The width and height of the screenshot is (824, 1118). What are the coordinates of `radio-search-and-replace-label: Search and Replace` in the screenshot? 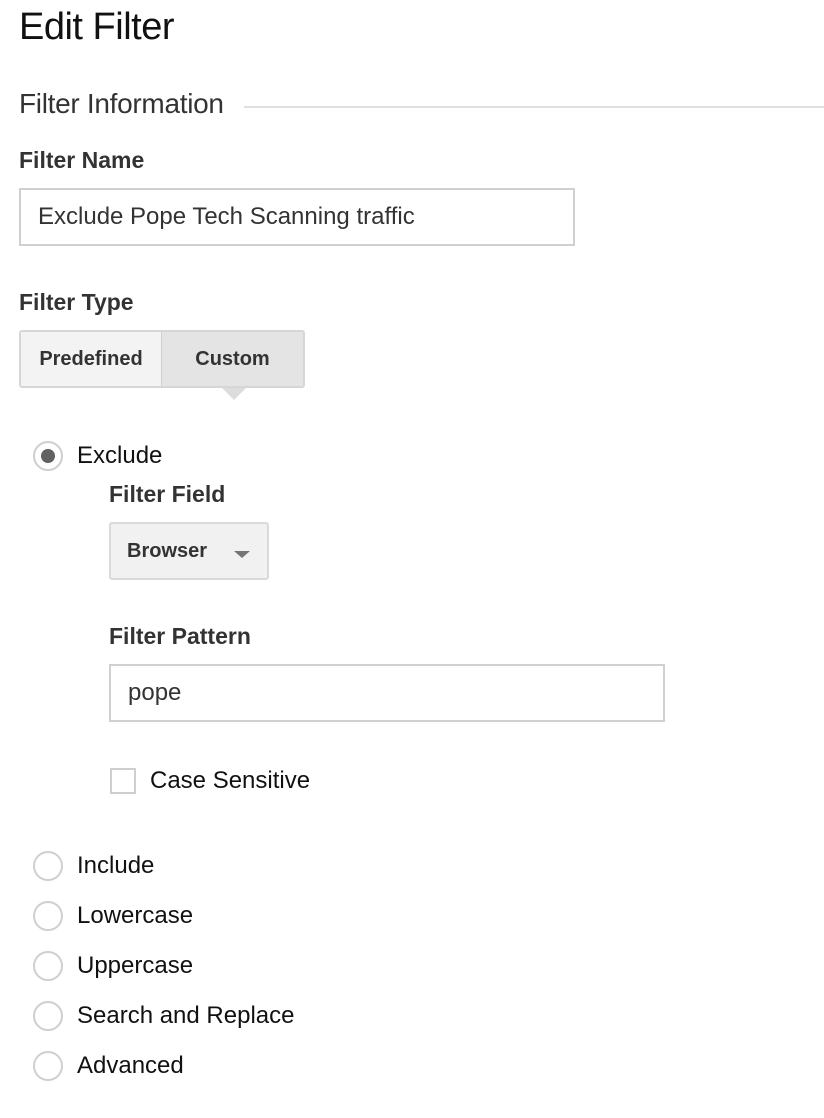 It's located at (186, 1015).